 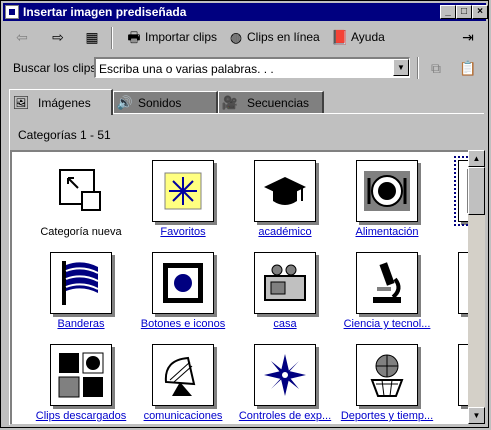 What do you see at coordinates (160, 102) in the screenshot?
I see `tab-sounds-label: Sonidos` at bounding box center [160, 102].